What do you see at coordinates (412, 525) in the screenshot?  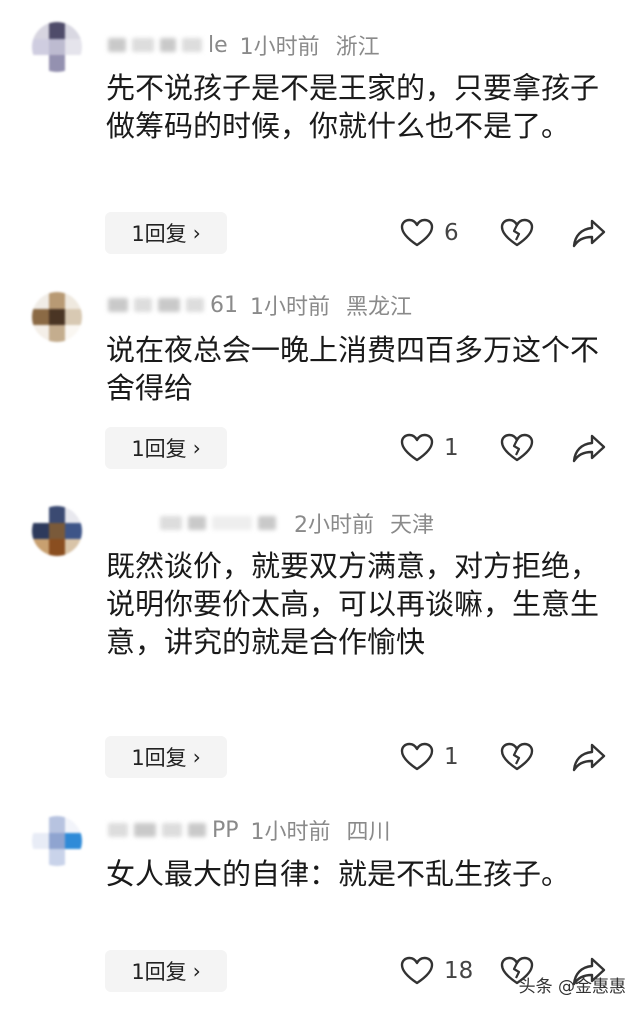 I see `comment-location: 天津` at bounding box center [412, 525].